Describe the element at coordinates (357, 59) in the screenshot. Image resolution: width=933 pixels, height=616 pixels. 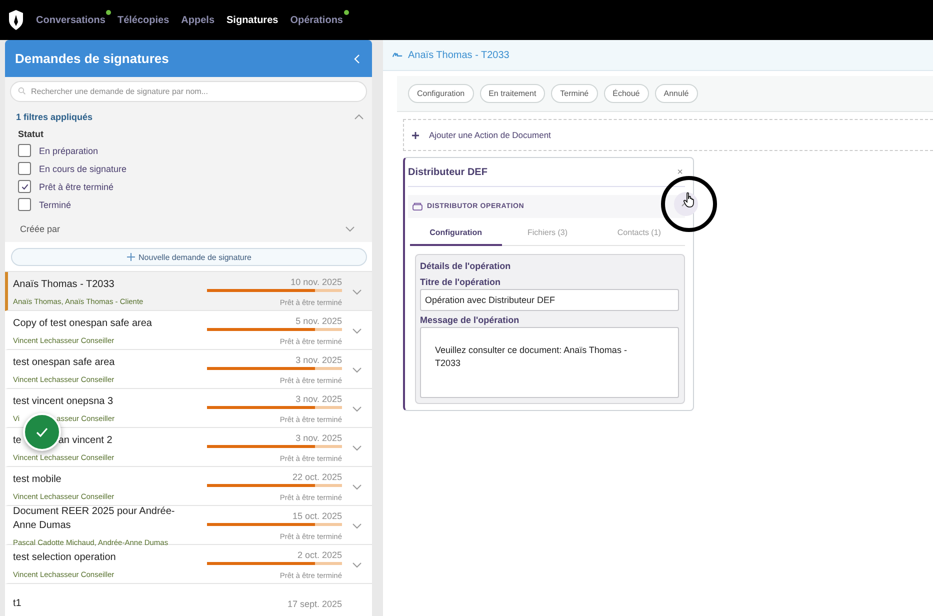
I see `collapse-icon` at that location.